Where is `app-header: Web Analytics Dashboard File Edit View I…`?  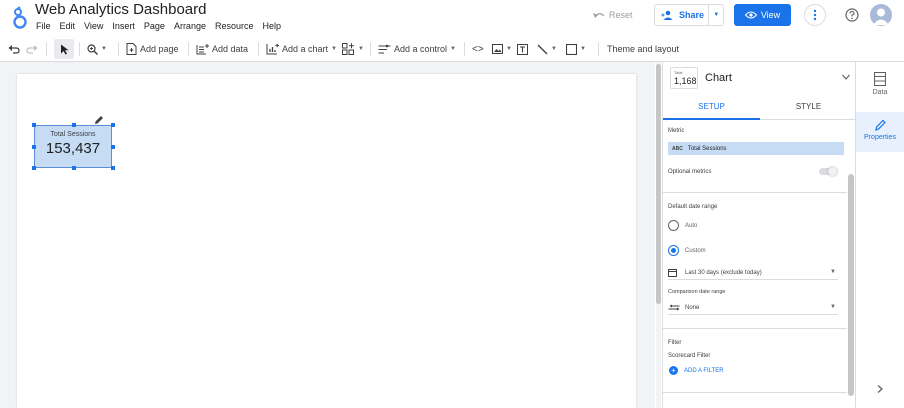 app-header: Web Analytics Dashboard File Edit View I… is located at coordinates (452, 18).